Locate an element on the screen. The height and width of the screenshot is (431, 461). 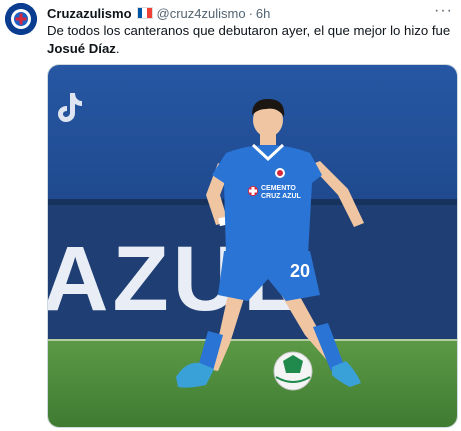
avatar is located at coordinates (21, 19).